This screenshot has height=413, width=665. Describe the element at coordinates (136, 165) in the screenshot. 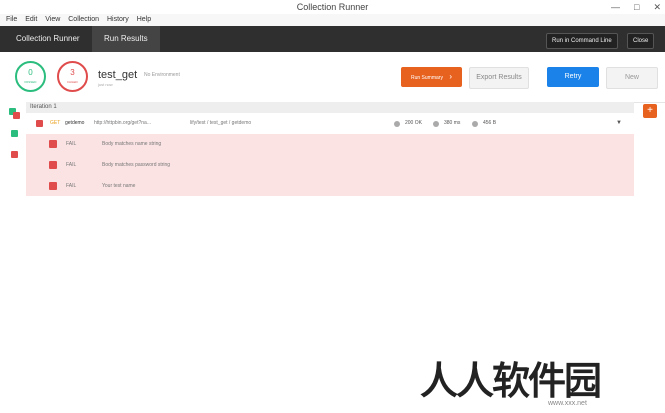

I see `test-name: Body matches password string` at that location.